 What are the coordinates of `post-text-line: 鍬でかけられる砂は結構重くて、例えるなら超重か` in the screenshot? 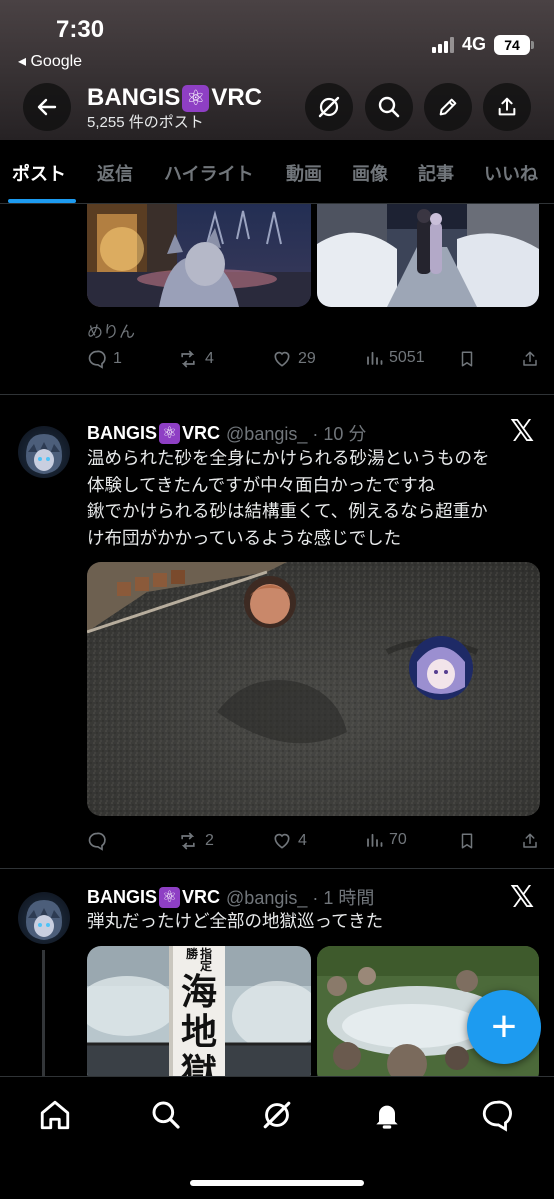 It's located at (287, 511).